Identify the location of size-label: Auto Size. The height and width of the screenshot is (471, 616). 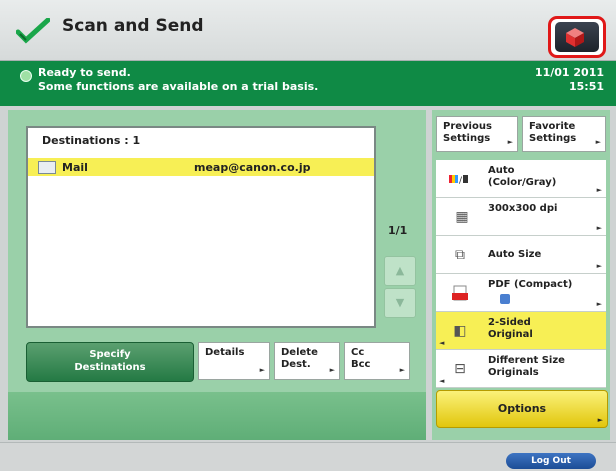
(515, 254).